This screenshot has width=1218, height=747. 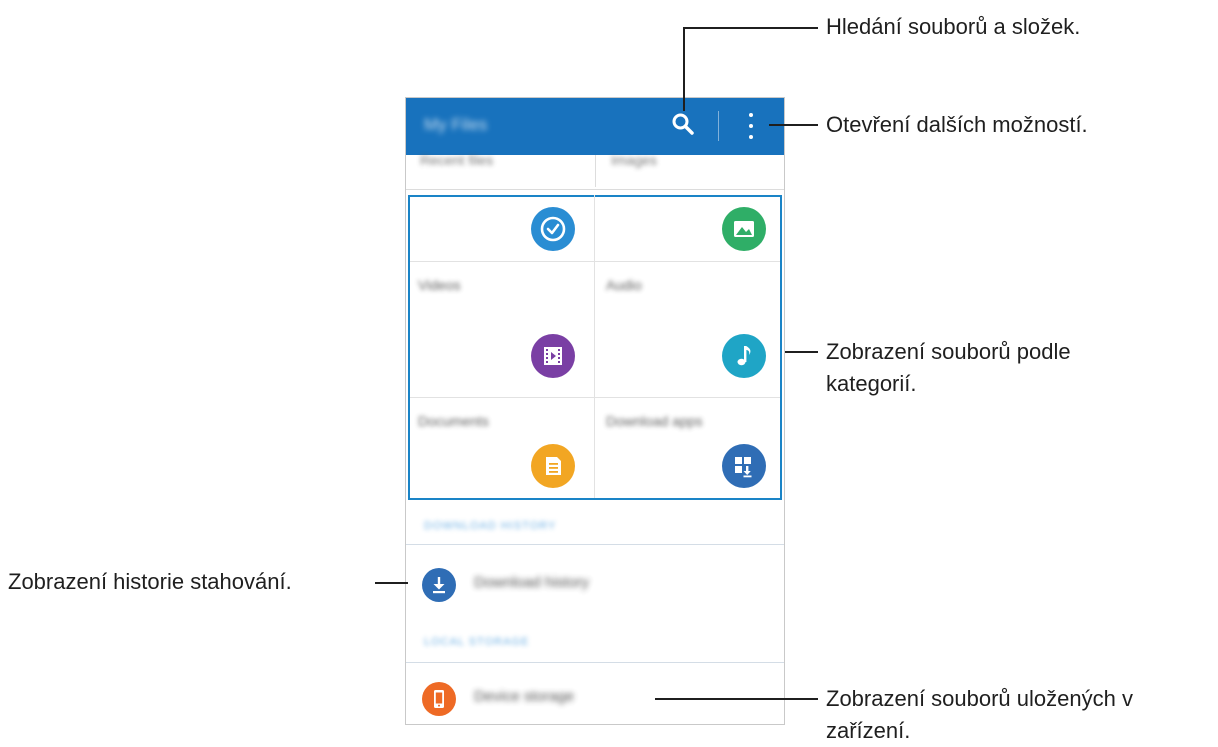 What do you see at coordinates (553, 356) in the screenshot?
I see `video-icon` at bounding box center [553, 356].